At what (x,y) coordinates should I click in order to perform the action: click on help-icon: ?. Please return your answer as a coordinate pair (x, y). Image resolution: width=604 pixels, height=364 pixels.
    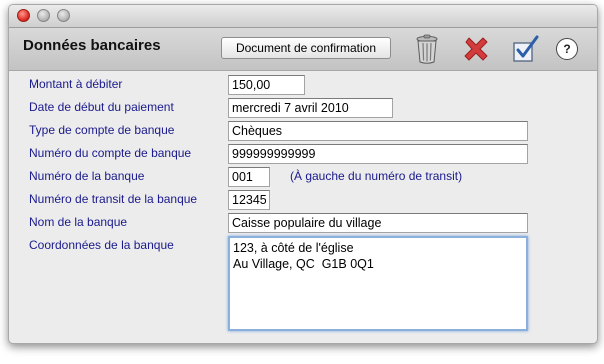
    Looking at the image, I should click on (567, 49).